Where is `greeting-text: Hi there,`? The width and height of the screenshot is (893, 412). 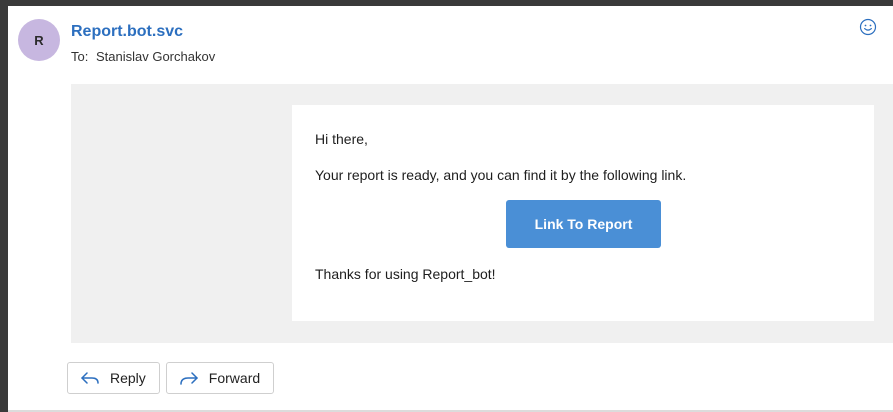
greeting-text: Hi there, is located at coordinates (341, 139).